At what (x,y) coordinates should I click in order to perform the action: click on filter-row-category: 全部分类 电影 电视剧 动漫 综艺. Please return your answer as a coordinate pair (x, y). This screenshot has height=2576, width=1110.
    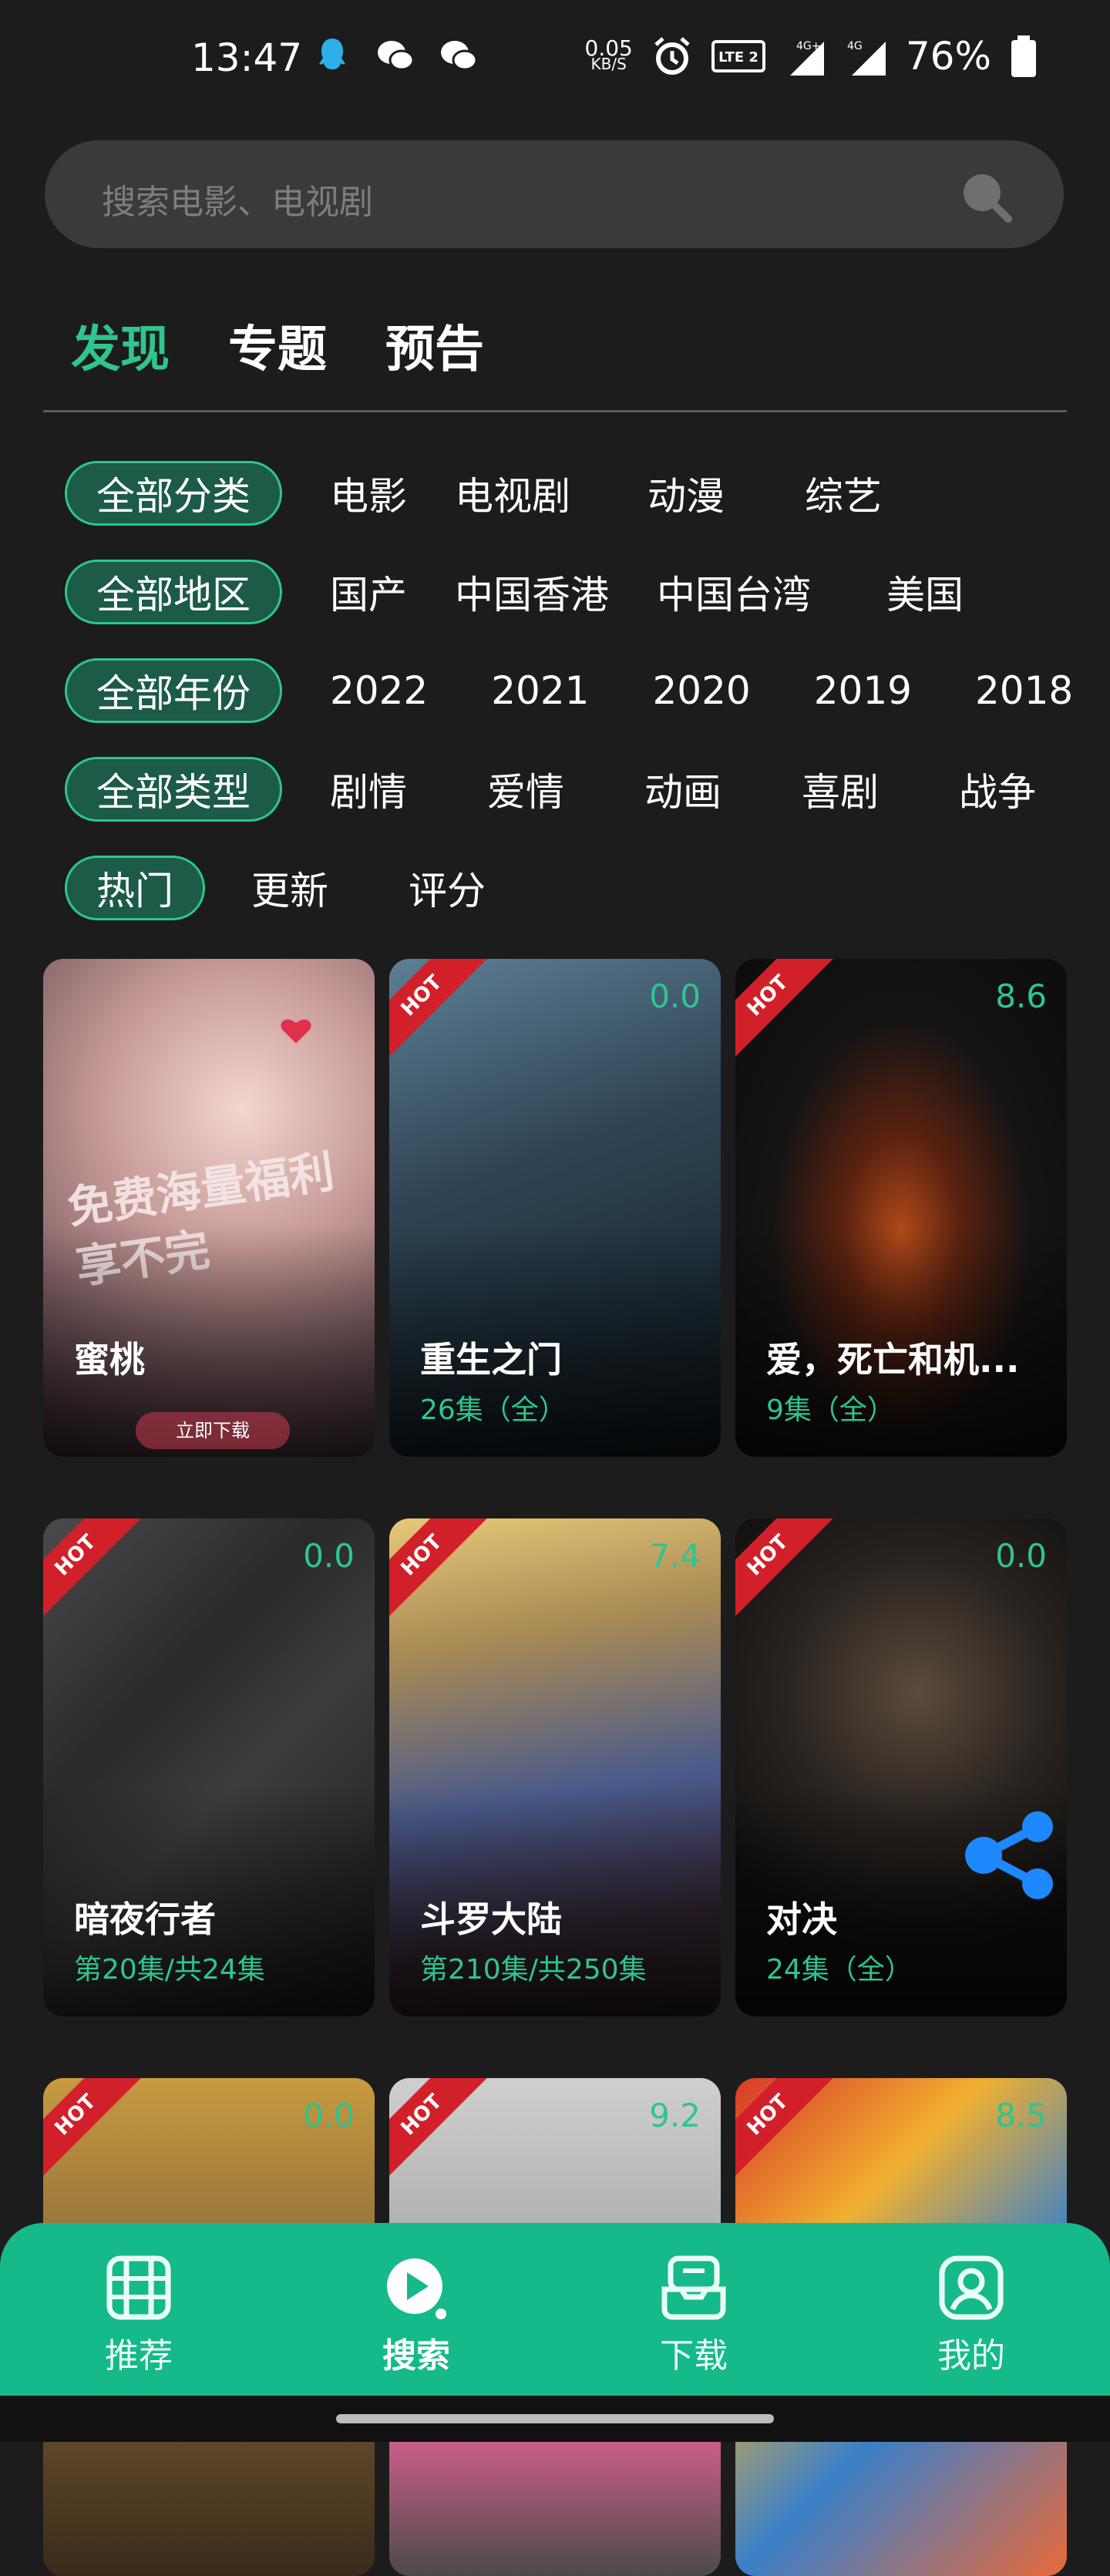
    Looking at the image, I should click on (474, 493).